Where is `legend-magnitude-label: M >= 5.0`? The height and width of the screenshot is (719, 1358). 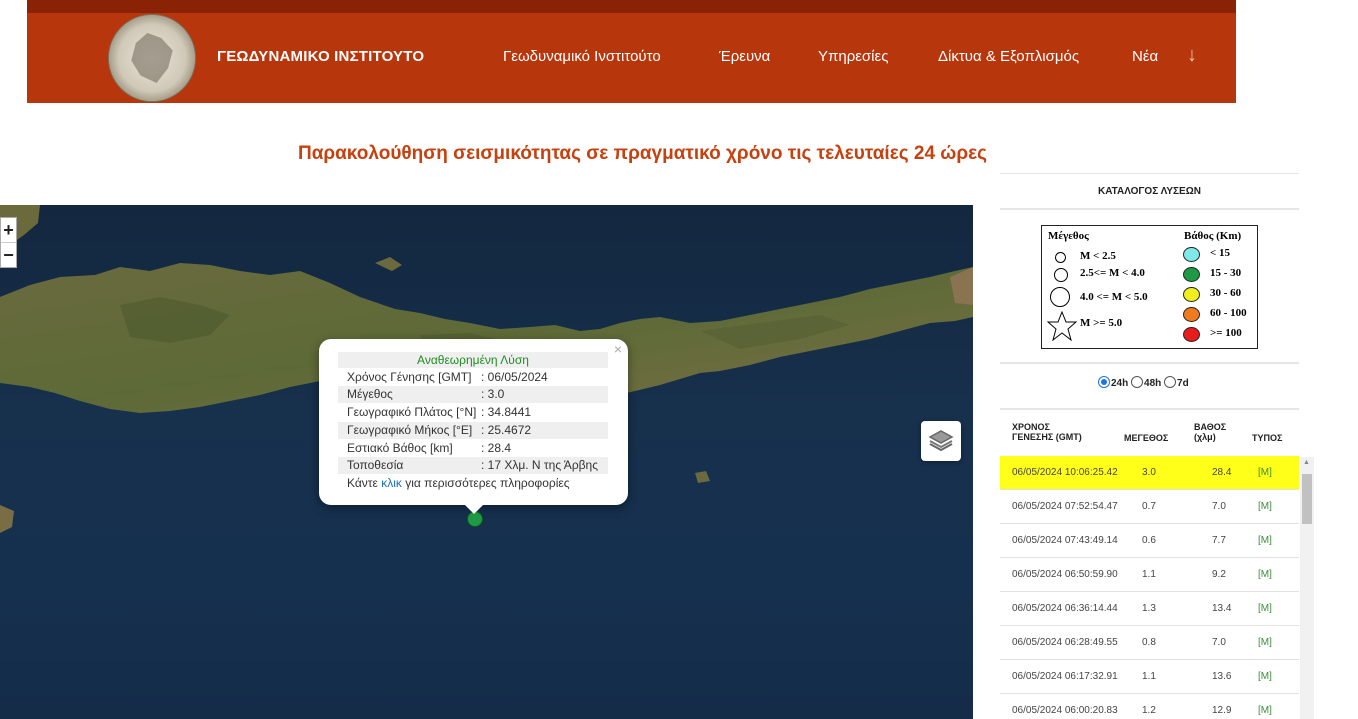 legend-magnitude-label: M >= 5.0 is located at coordinates (1101, 323).